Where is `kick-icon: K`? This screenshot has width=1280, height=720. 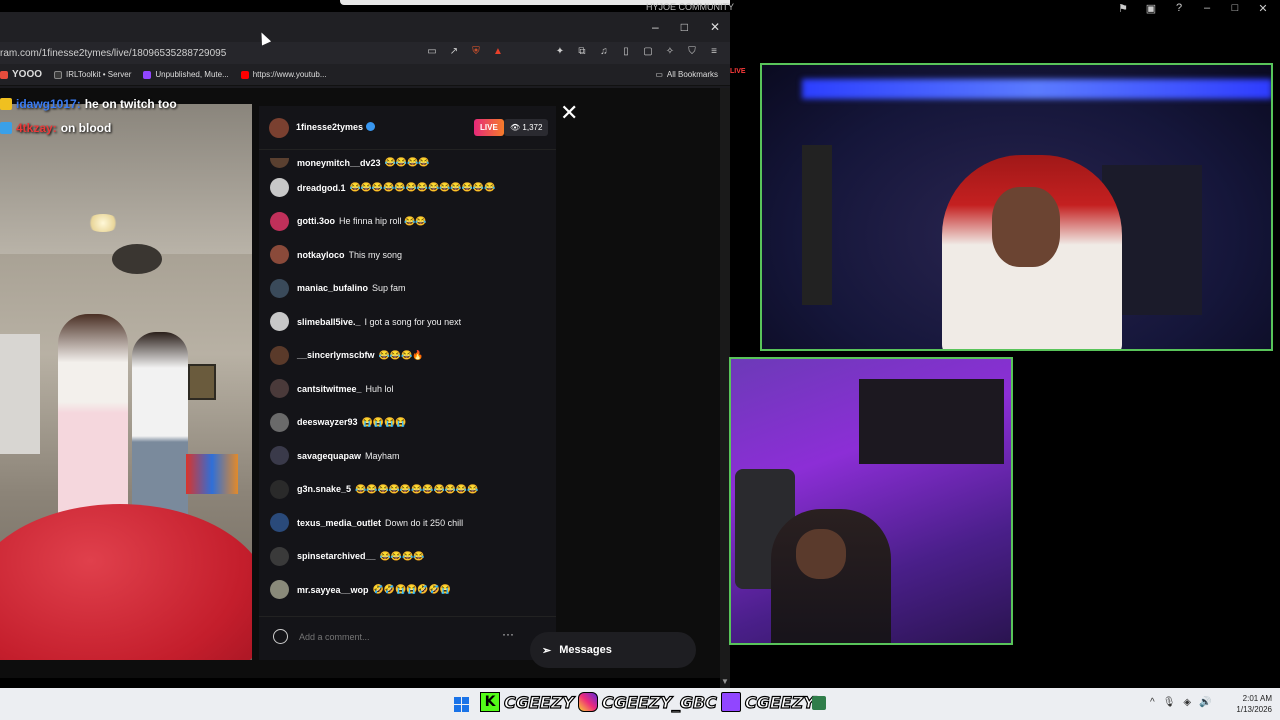
kick-icon: K is located at coordinates (490, 702).